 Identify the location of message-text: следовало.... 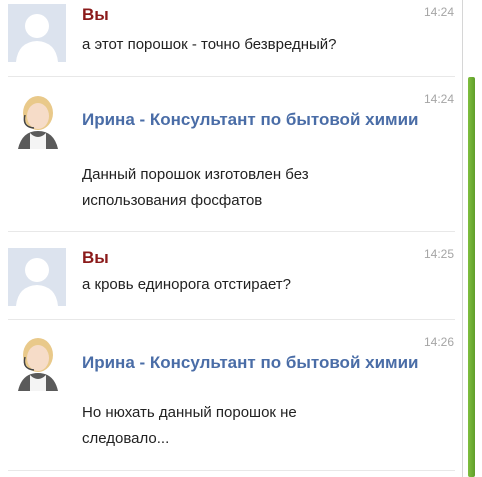
(126, 438).